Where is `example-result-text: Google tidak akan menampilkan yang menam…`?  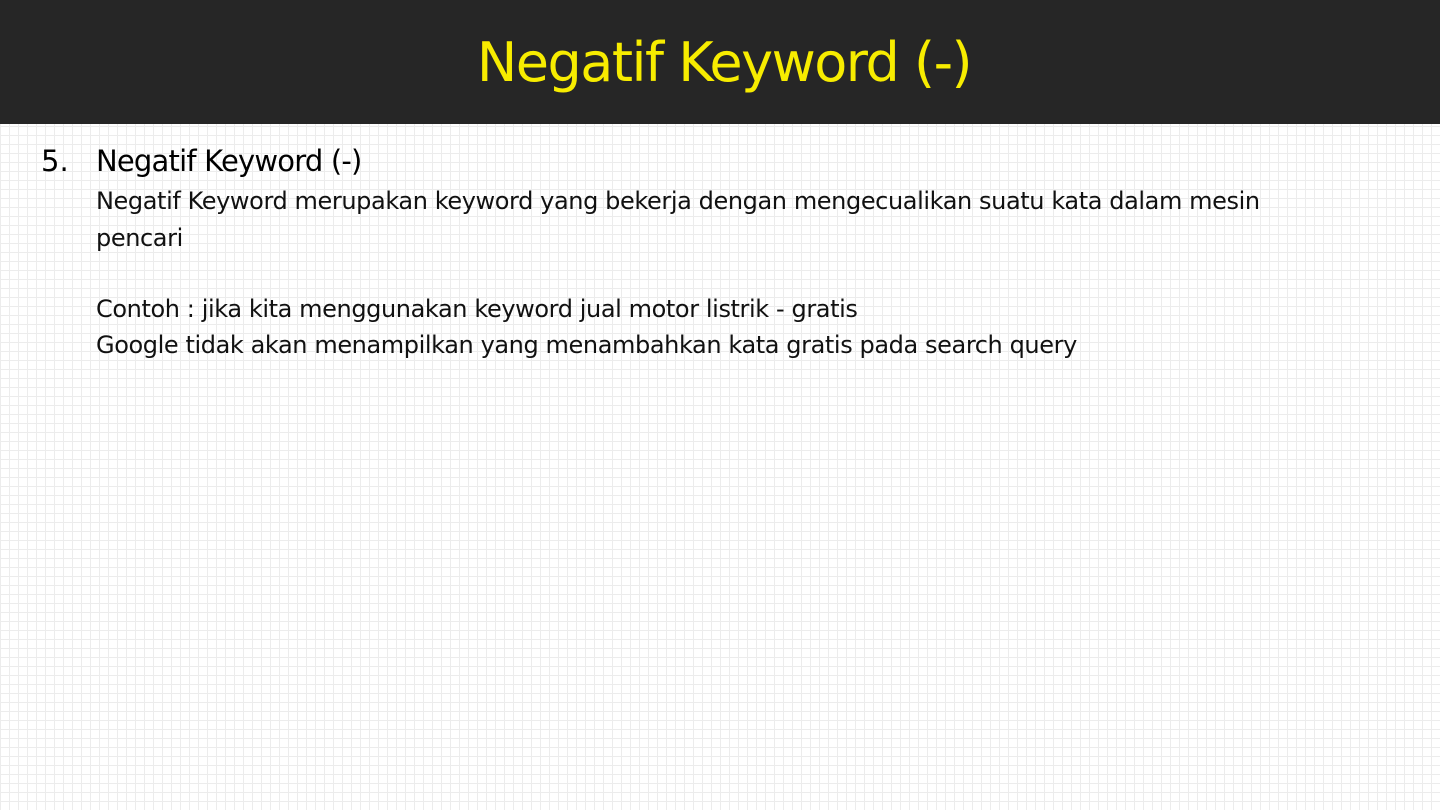 example-result-text: Google tidak akan menampilkan yang menam… is located at coordinates (586, 345).